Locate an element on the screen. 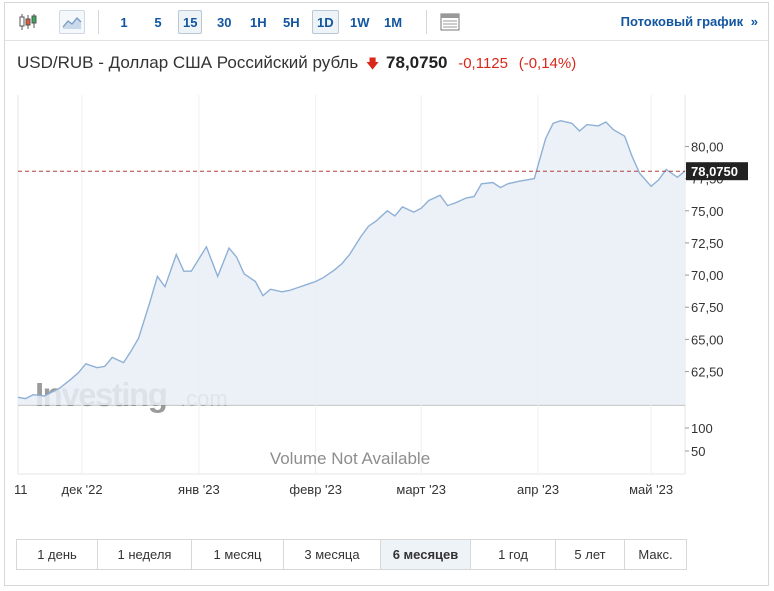 Image resolution: width=774 pixels, height=591 pixels. time-tick-label: май '23 is located at coordinates (651, 489).